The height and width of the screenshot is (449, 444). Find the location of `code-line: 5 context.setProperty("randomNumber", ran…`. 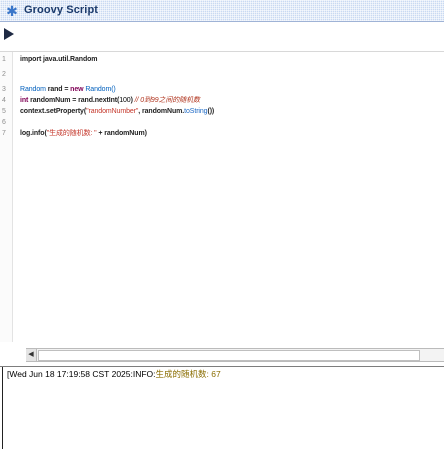

code-line: 5 context.setProperty("randomNumber", ran… is located at coordinates (220, 112).